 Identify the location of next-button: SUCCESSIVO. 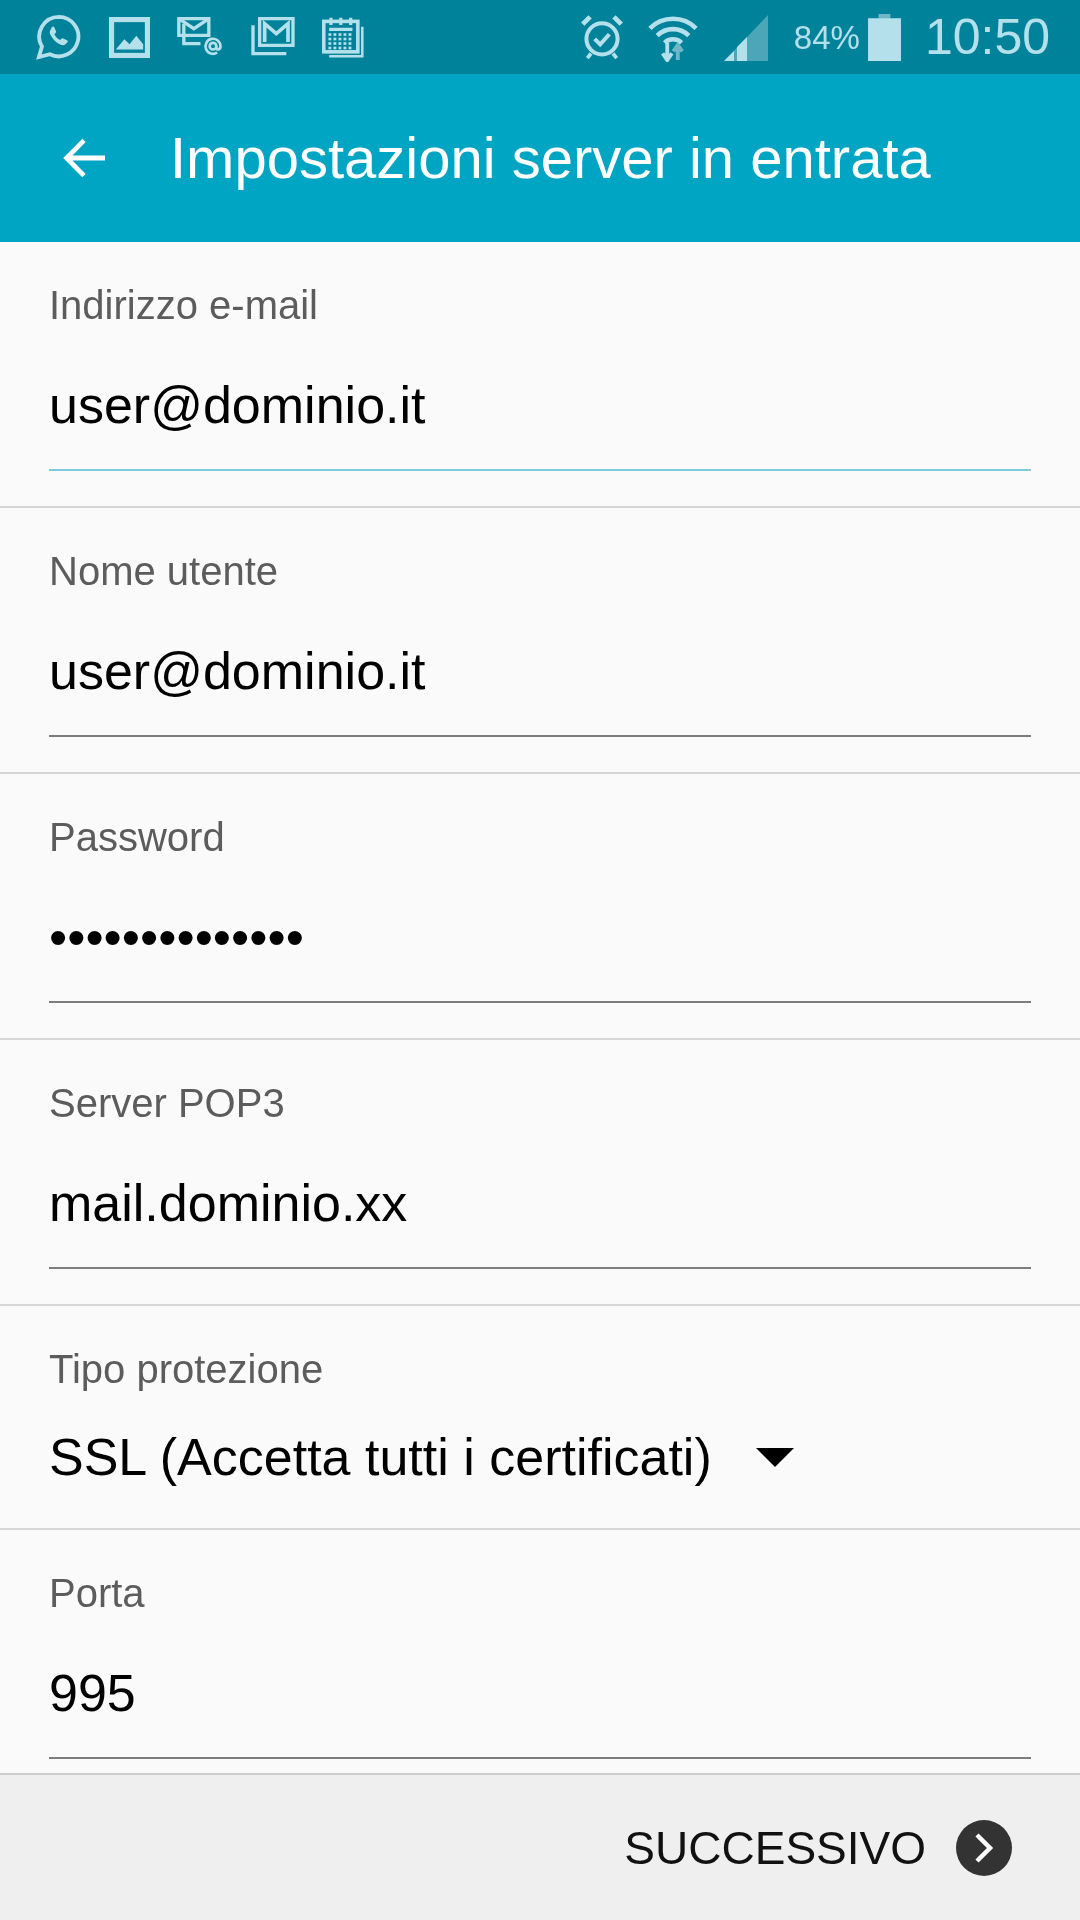
(818, 1847).